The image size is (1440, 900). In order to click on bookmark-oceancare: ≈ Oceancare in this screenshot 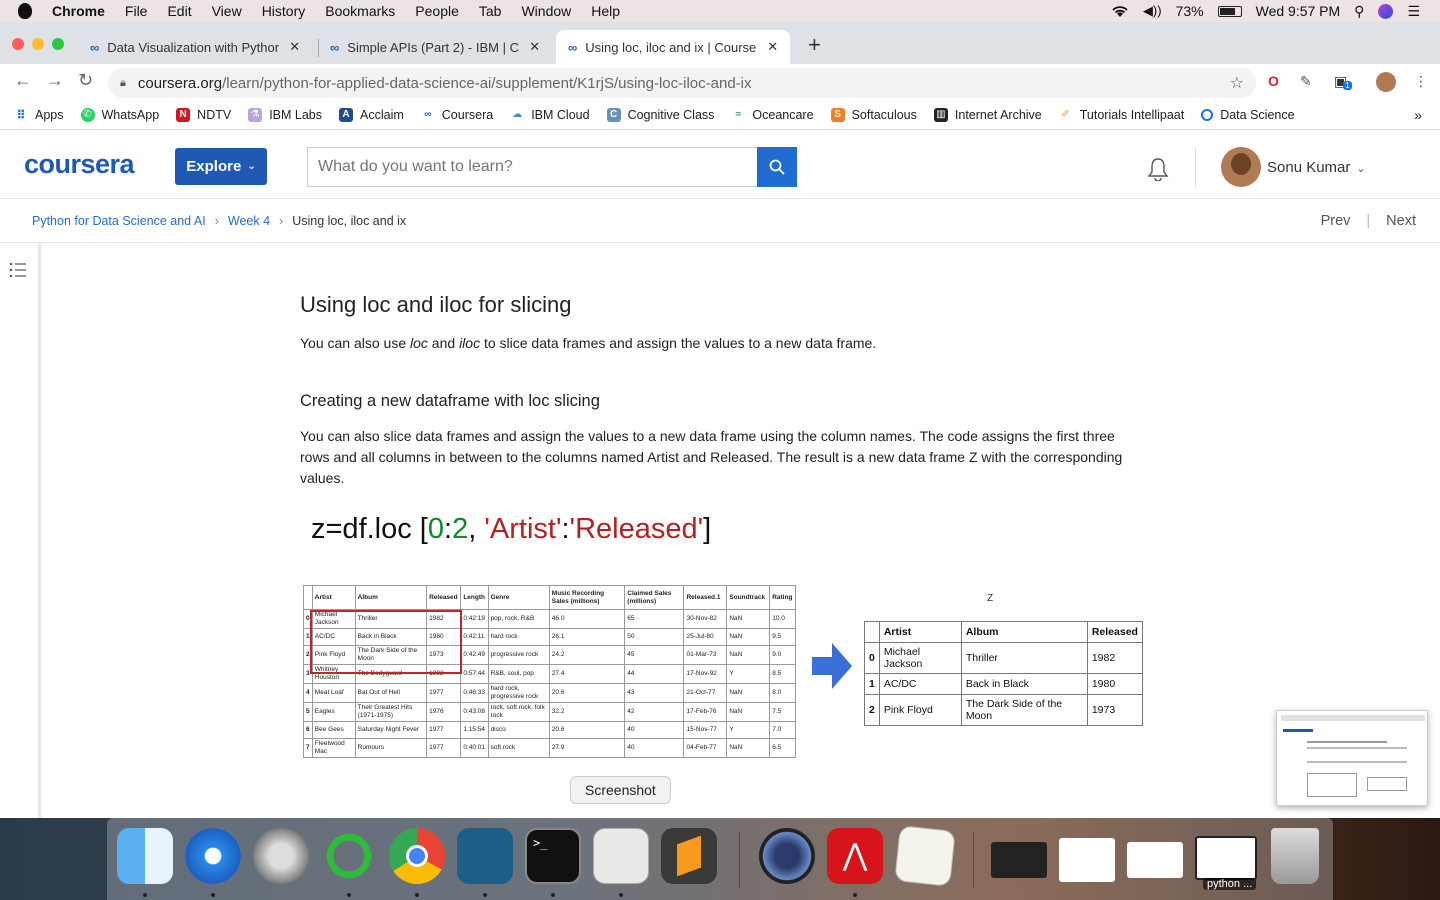, I will do `click(772, 115)`.